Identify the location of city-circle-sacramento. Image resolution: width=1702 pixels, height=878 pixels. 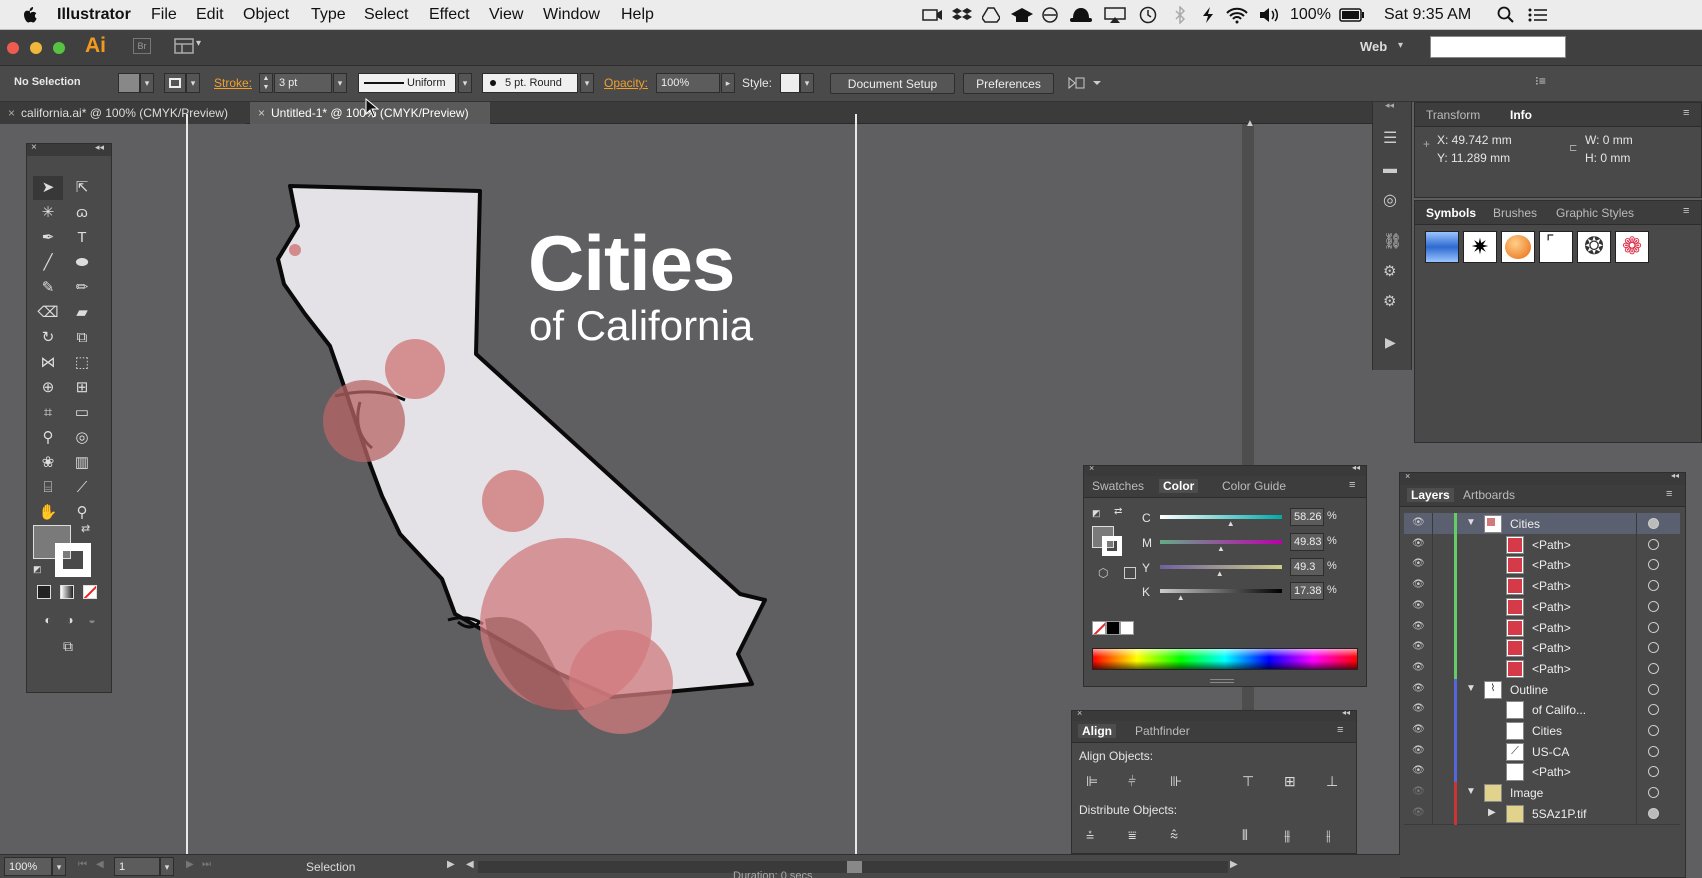
(415, 369).